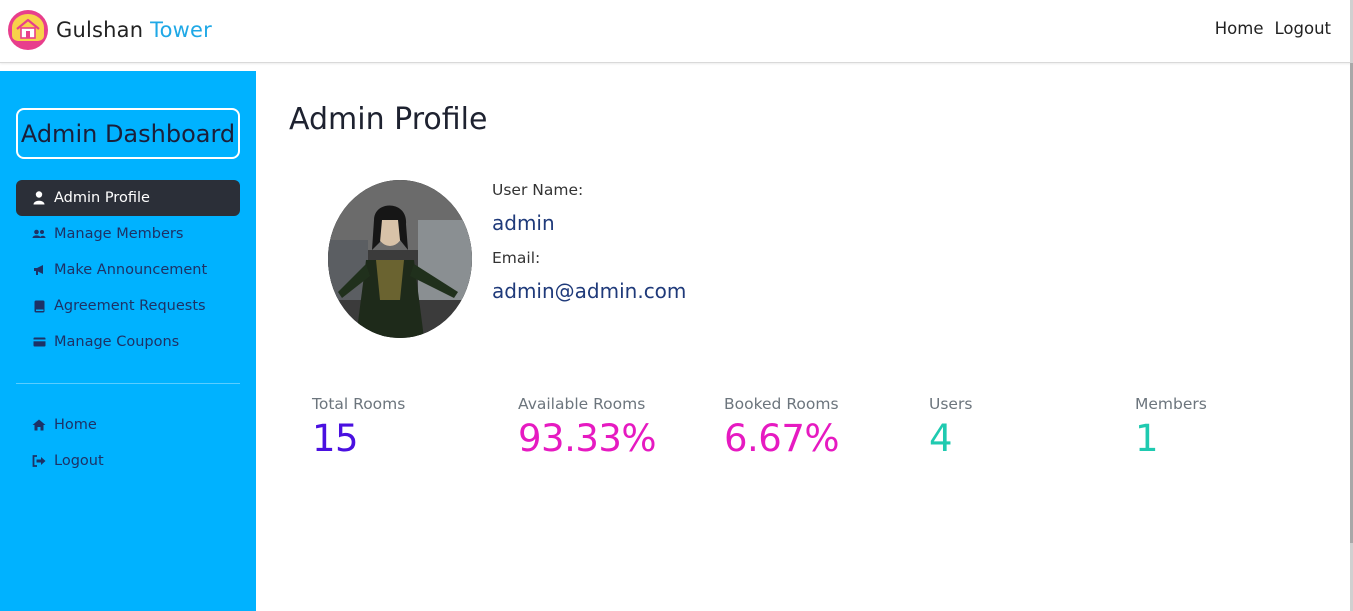 This screenshot has height=611, width=1353. What do you see at coordinates (128, 133) in the screenshot?
I see `sidebar-title: Admin Dashboard` at bounding box center [128, 133].